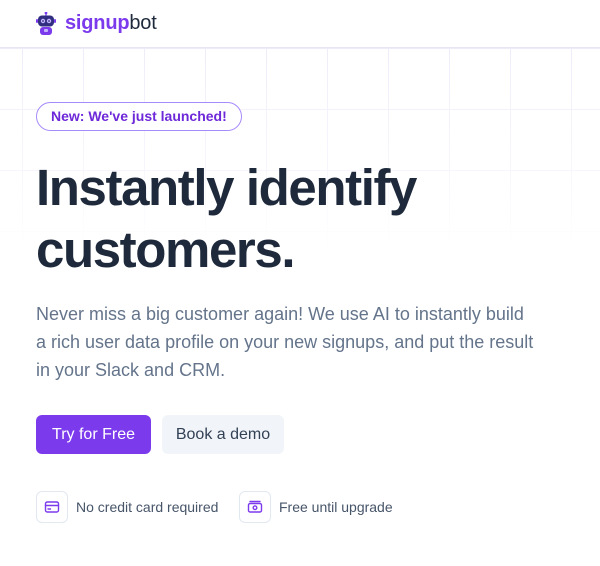 The image size is (600, 566). I want to click on feature-no-credit-card: No credit card required, so click(127, 507).